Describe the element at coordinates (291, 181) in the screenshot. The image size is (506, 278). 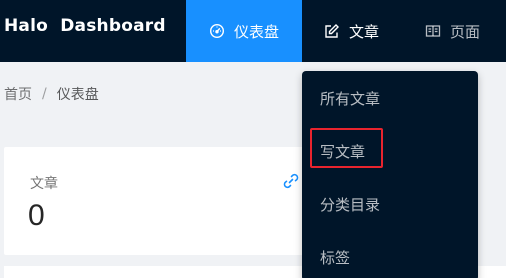
I see `link-icon` at that location.